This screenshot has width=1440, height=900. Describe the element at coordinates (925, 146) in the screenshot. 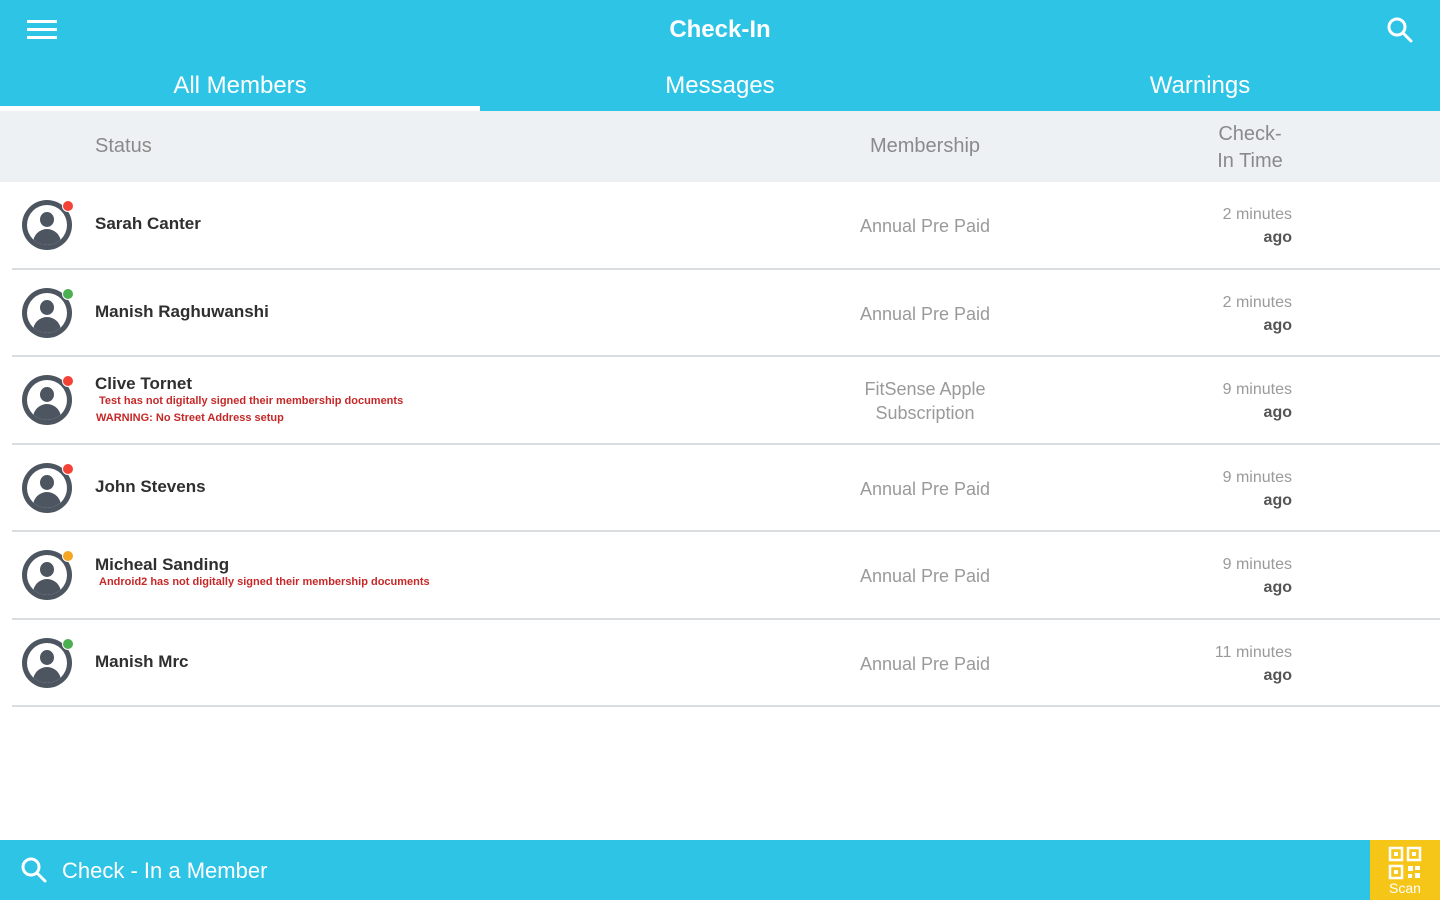

I see `column-membership: Membership` at that location.